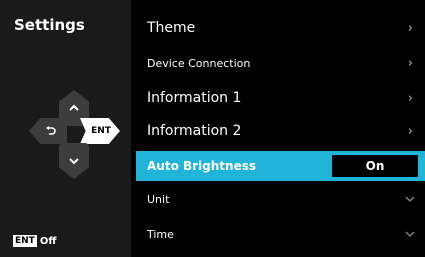 This screenshot has width=425, height=257. What do you see at coordinates (194, 131) in the screenshot?
I see `menu-item-label: Information 2` at bounding box center [194, 131].